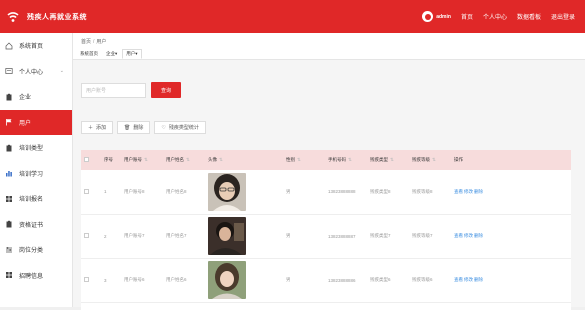 Image resolution: width=585 pixels, height=310 pixels. Describe the element at coordinates (36, 174) in the screenshot. I see `sidebar-item-training-study: 培训学习` at that location.